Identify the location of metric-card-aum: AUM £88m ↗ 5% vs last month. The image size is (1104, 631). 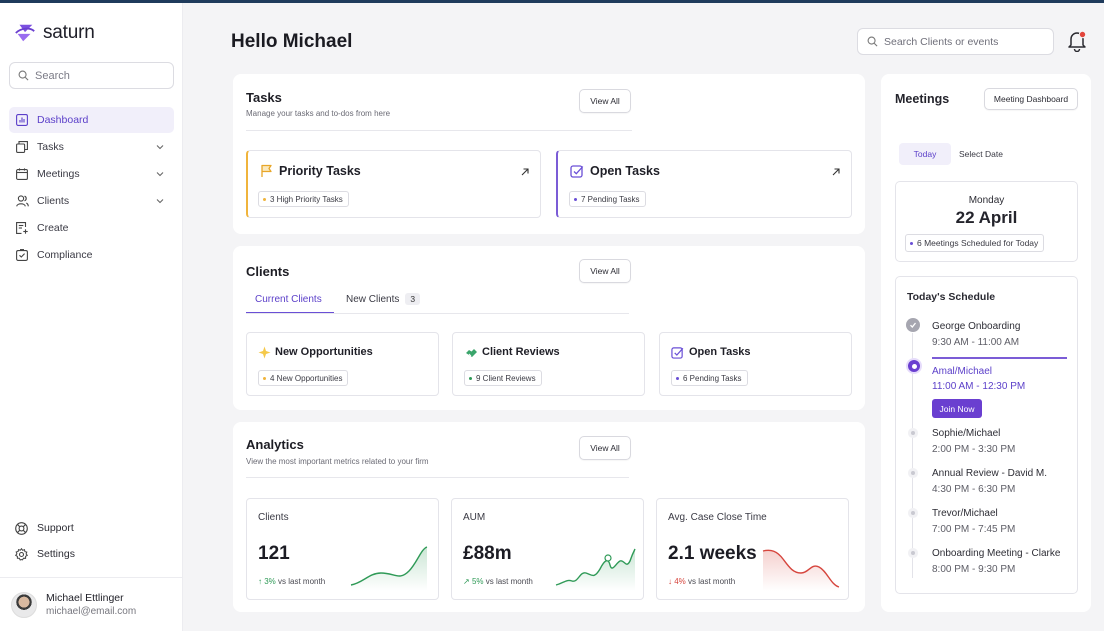
(547, 549).